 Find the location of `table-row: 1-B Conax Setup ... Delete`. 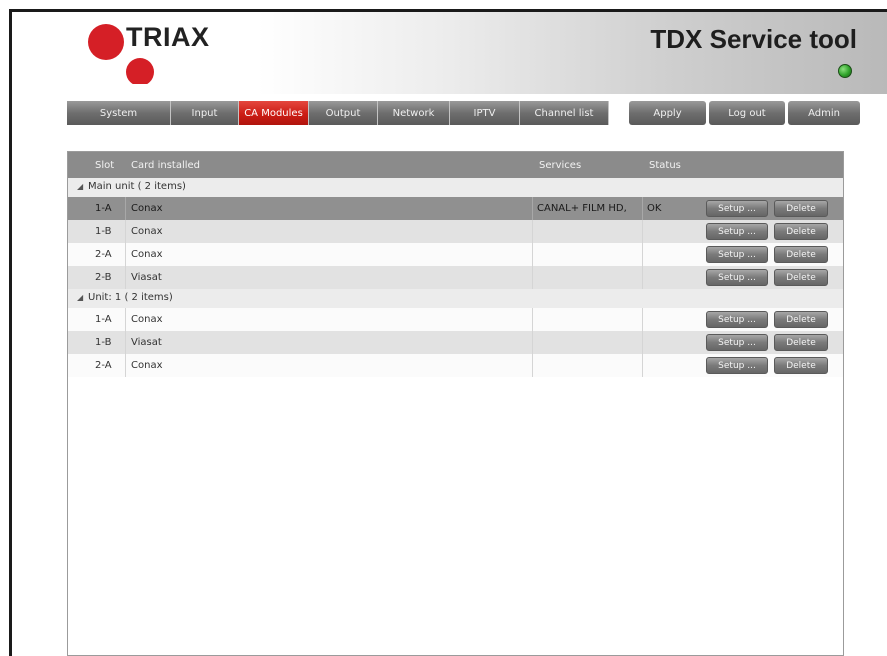

table-row: 1-B Conax Setup ... Delete is located at coordinates (455, 231).